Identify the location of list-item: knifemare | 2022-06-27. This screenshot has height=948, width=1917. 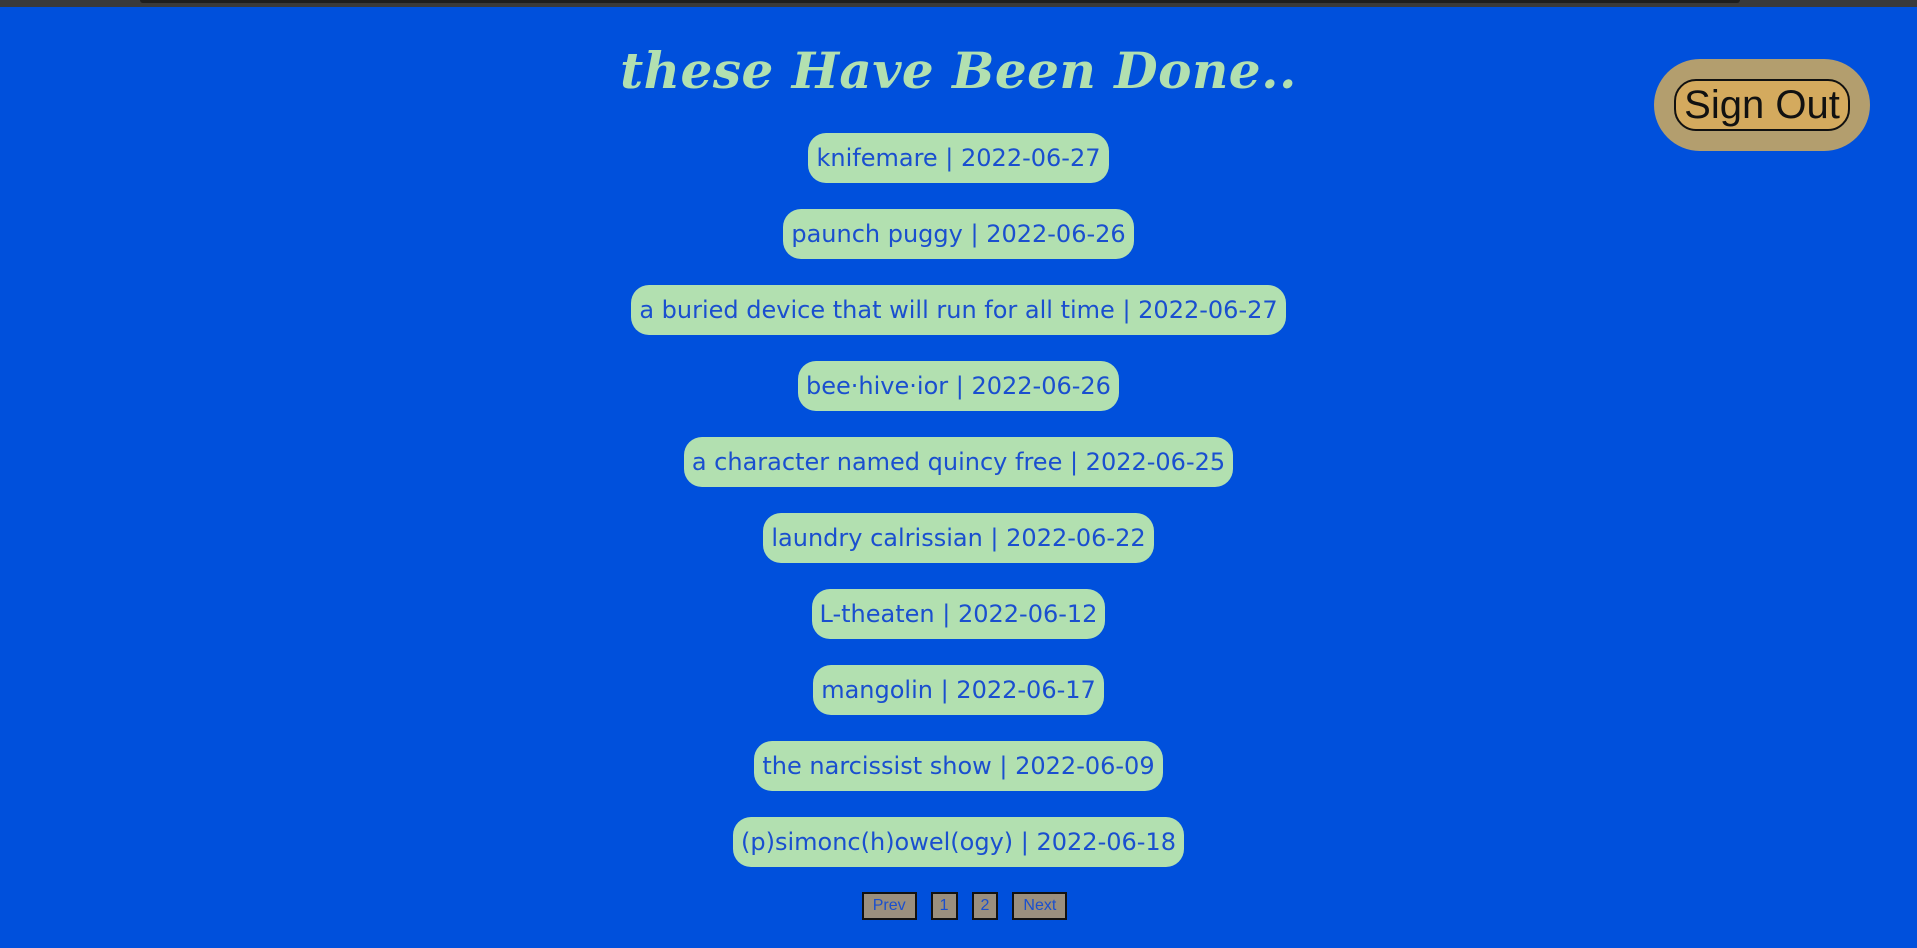
(958, 158).